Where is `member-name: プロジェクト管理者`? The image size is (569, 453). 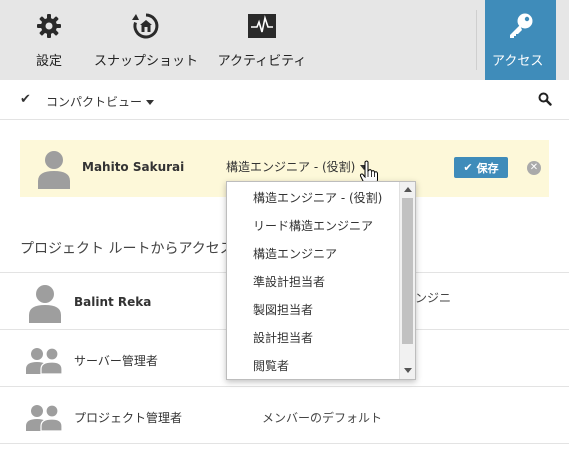
member-name: プロジェクト管理者 is located at coordinates (128, 418).